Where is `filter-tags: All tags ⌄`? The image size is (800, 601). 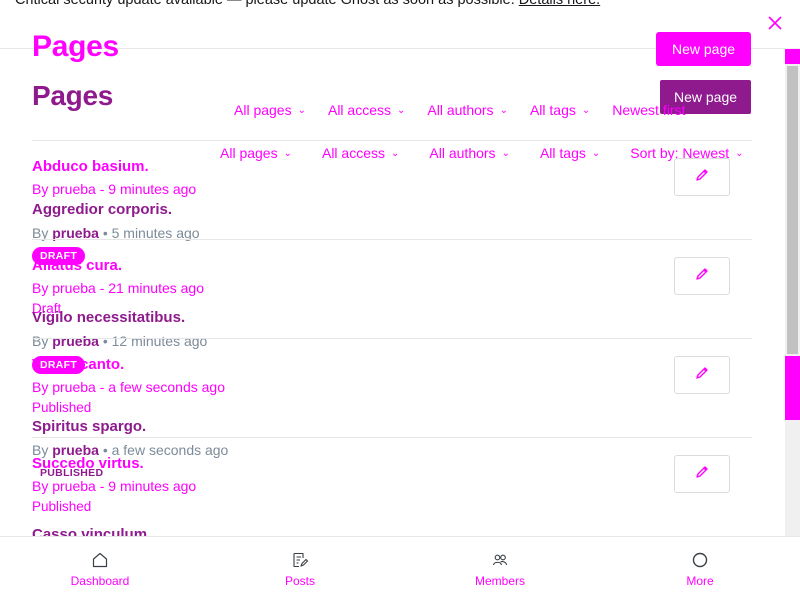 filter-tags: All tags ⌄ is located at coordinates (560, 110).